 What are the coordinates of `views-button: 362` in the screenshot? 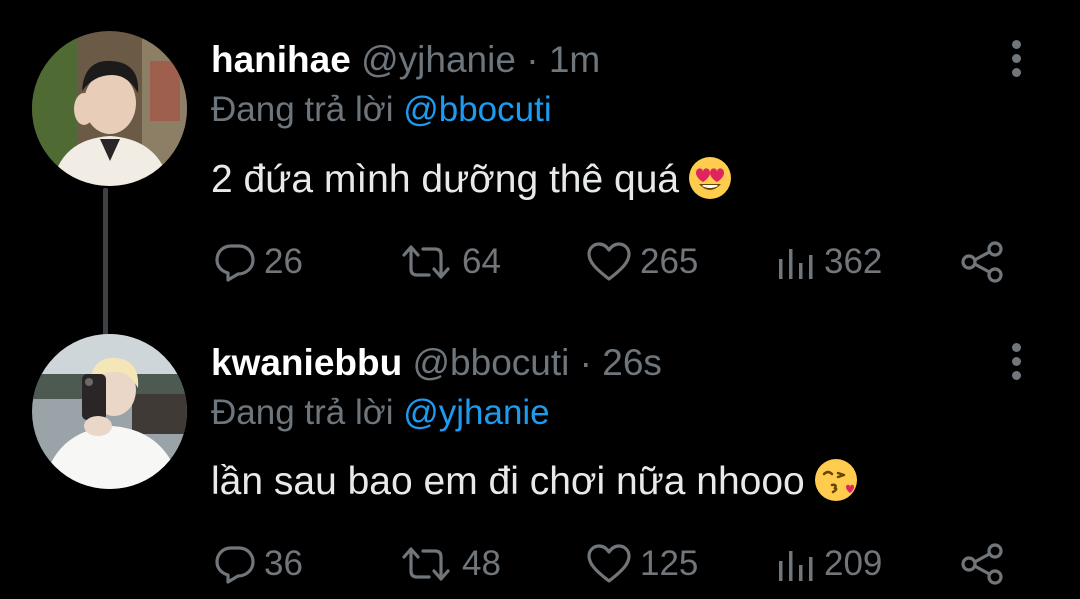 It's located at (829, 262).